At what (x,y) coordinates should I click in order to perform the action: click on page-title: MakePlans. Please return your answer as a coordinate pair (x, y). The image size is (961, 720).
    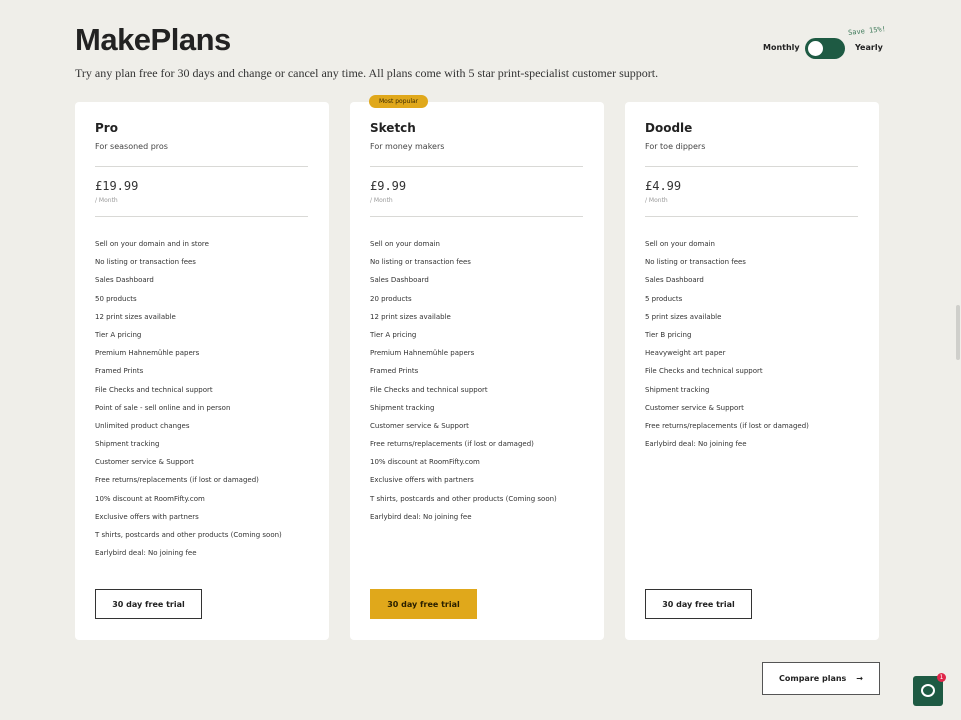
    Looking at the image, I should click on (153, 39).